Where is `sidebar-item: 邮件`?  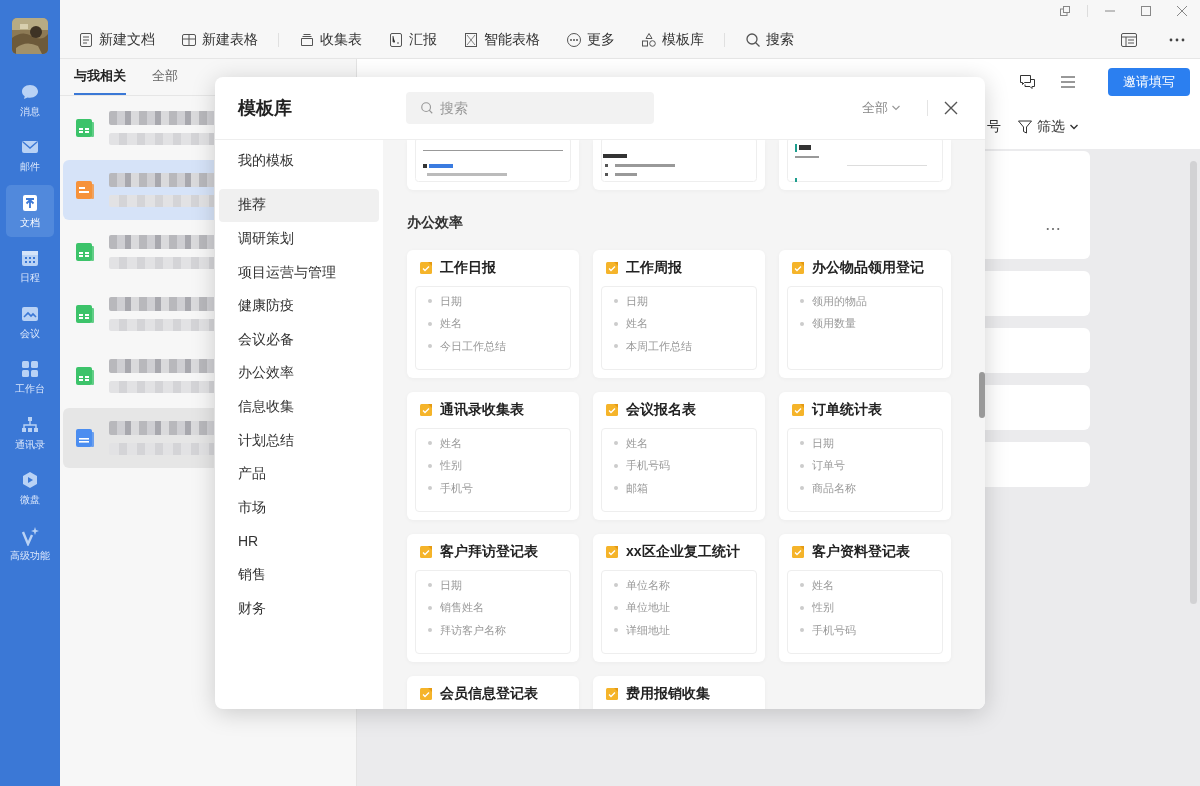
sidebar-item: 邮件 is located at coordinates (30, 155).